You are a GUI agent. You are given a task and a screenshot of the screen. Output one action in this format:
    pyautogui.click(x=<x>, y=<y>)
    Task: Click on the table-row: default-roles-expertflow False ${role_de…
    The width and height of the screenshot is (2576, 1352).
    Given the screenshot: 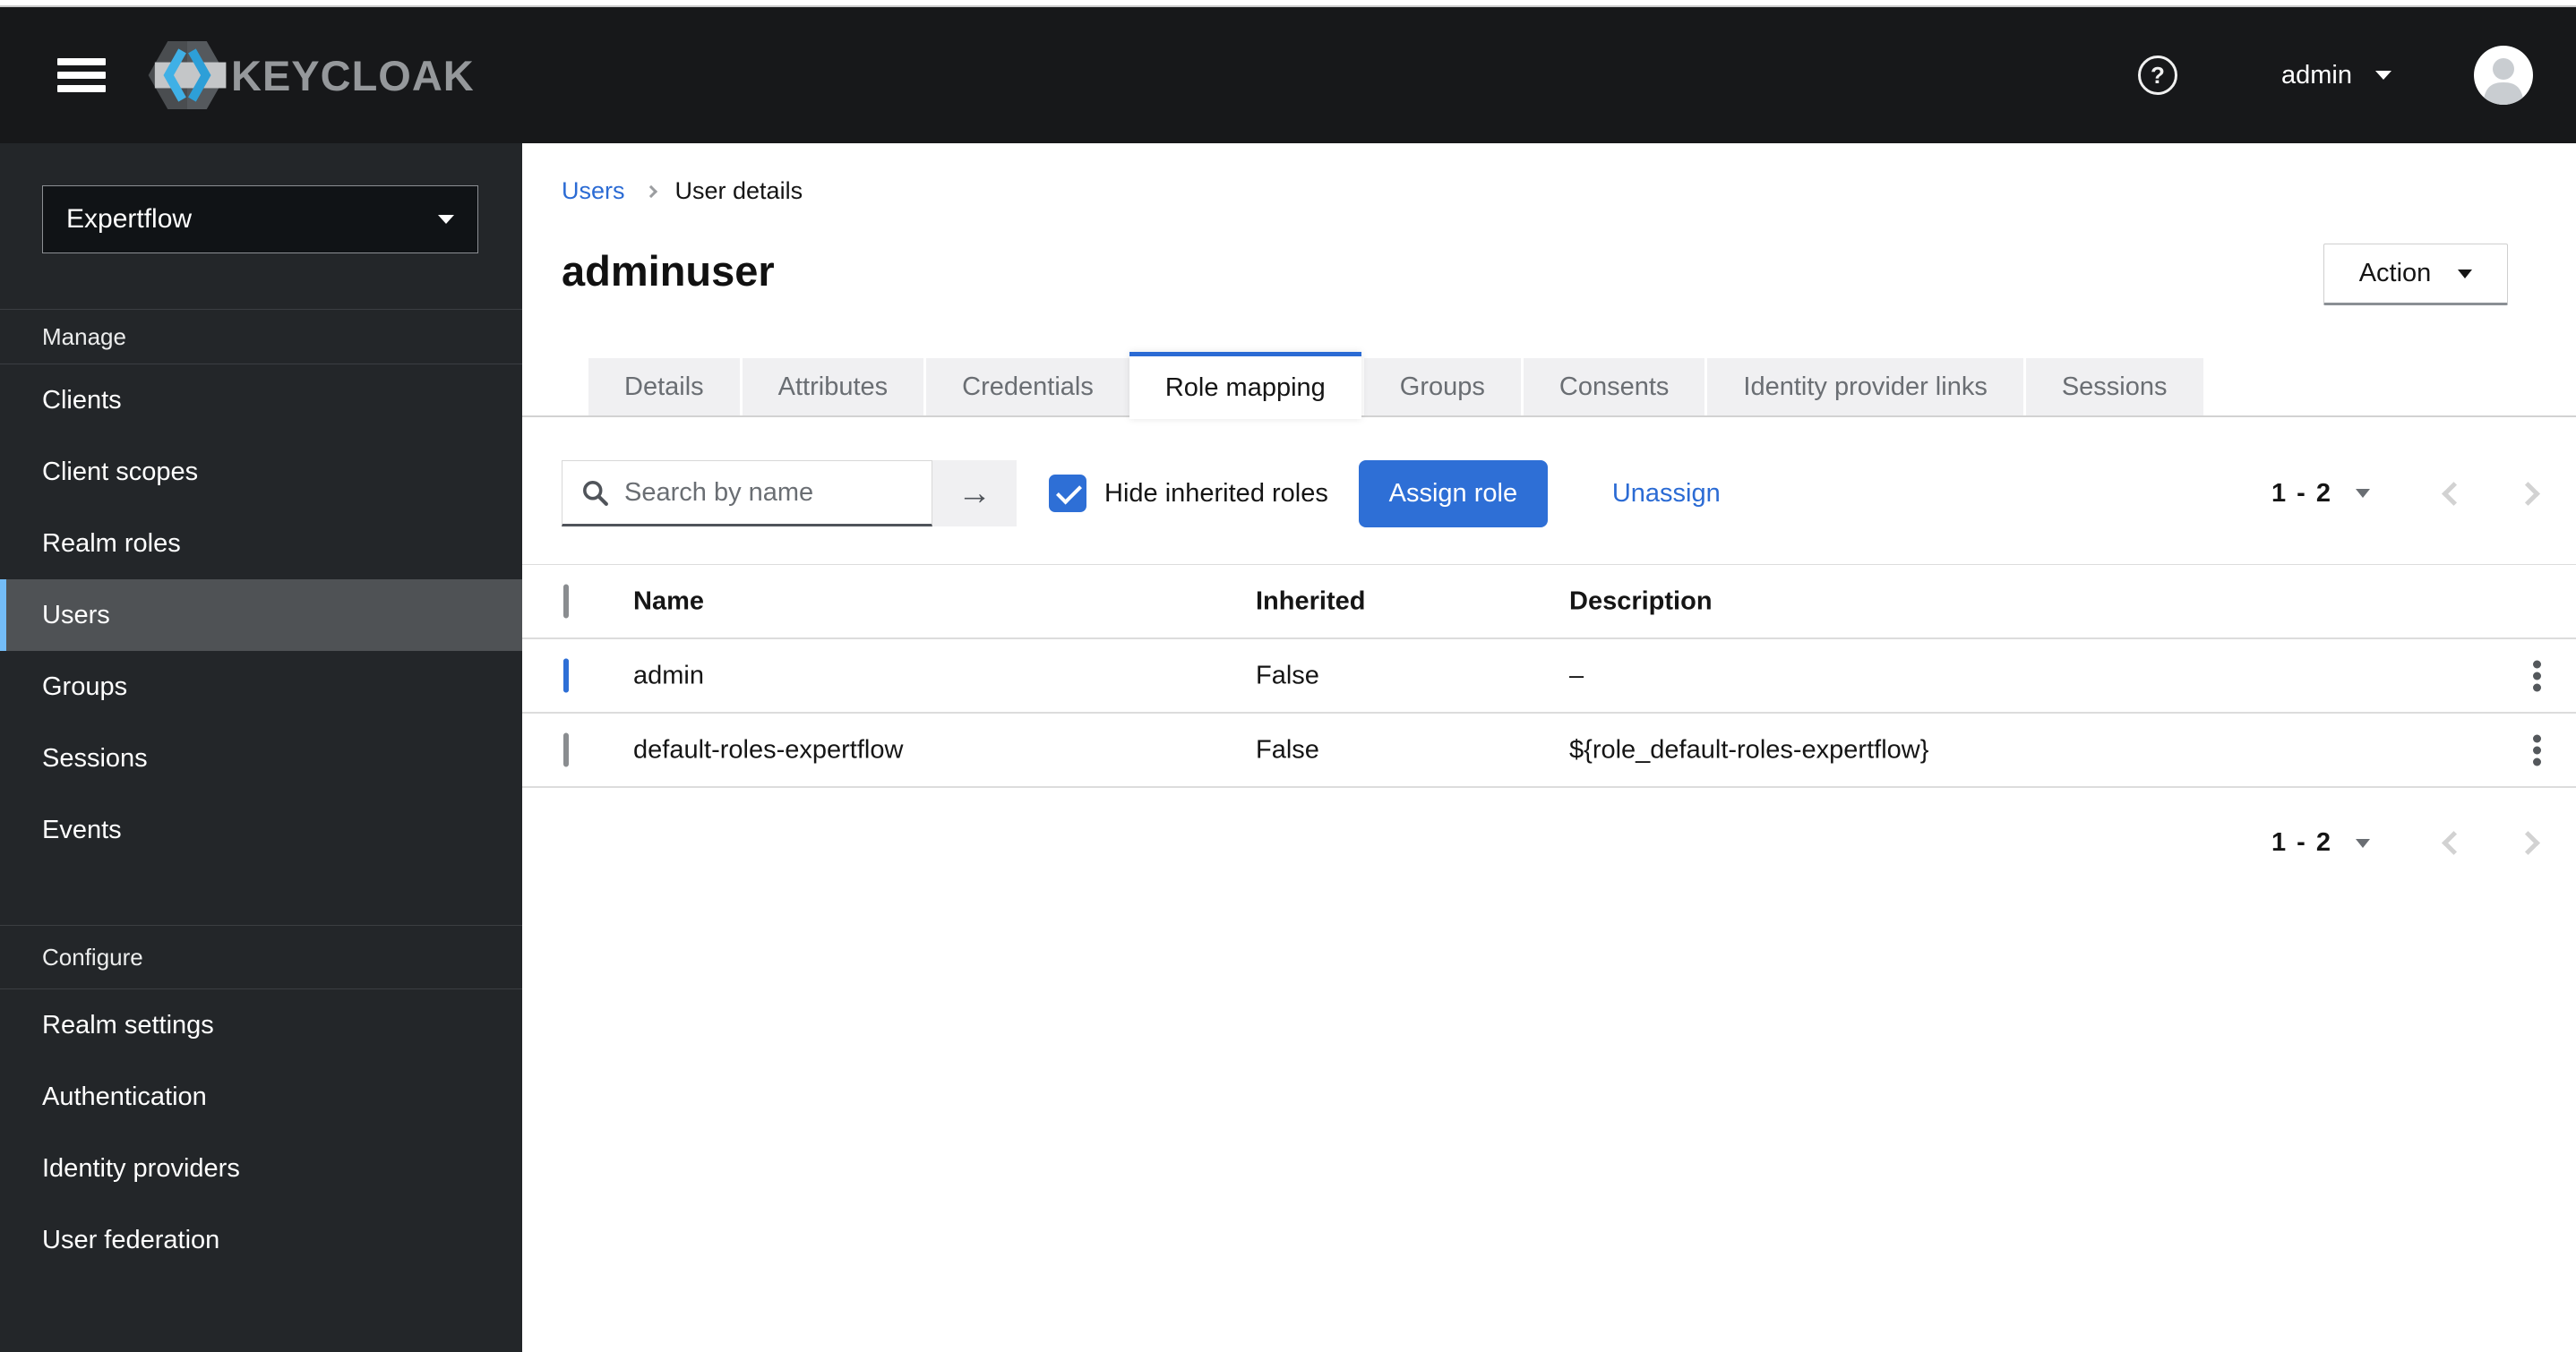 What is the action you would take?
    pyautogui.click(x=1549, y=751)
    